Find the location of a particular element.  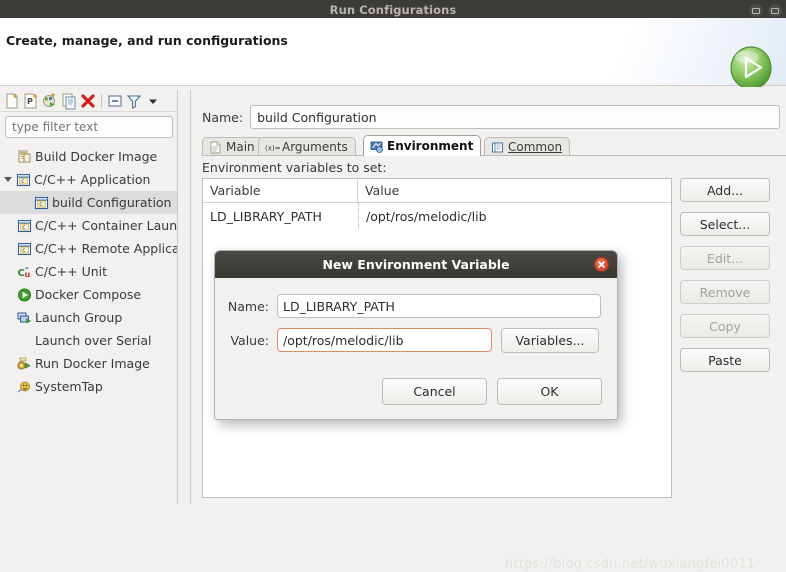

new-prototype-icon: P is located at coordinates (31, 101).